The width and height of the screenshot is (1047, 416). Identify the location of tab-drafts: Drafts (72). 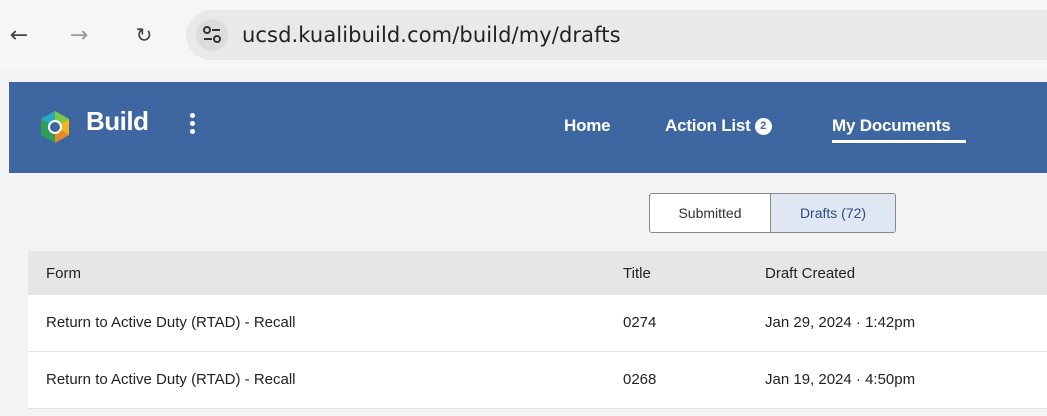
(833, 213).